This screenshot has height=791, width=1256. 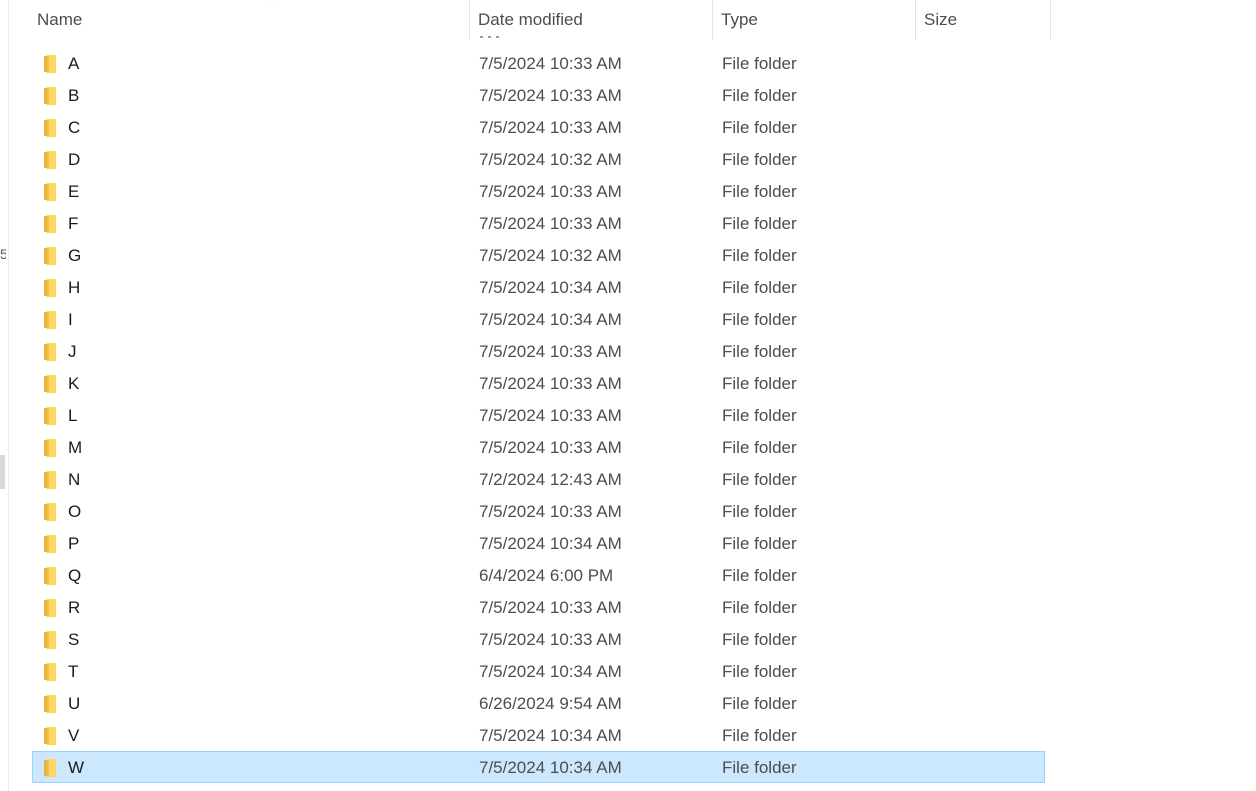 I want to click on column-header-size-label: Size, so click(x=941, y=19).